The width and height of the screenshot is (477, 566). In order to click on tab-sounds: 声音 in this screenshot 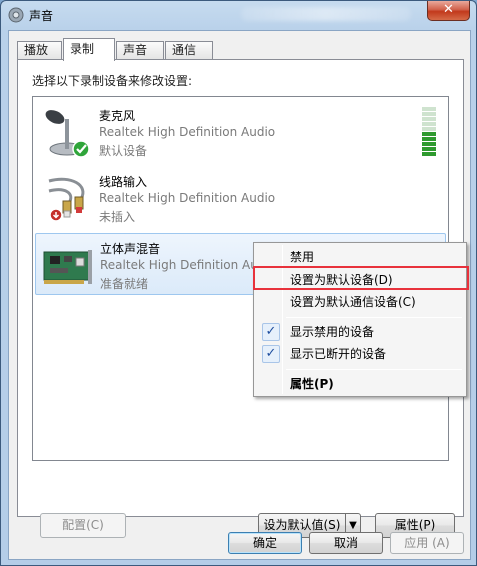, I will do `click(140, 50)`.